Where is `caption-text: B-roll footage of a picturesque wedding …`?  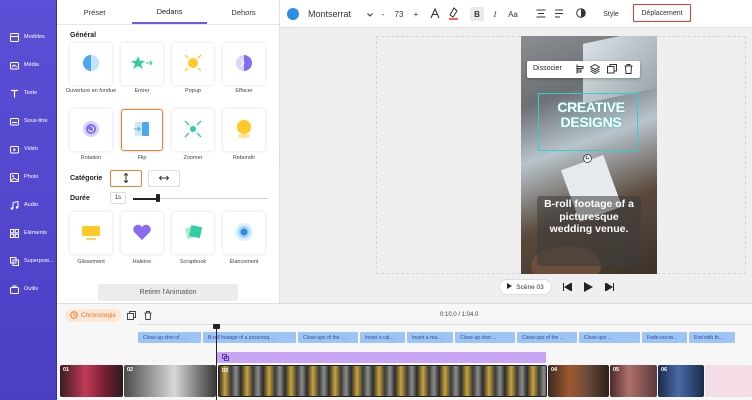 caption-text: B-roll footage of a picturesque wedding … is located at coordinates (589, 217).